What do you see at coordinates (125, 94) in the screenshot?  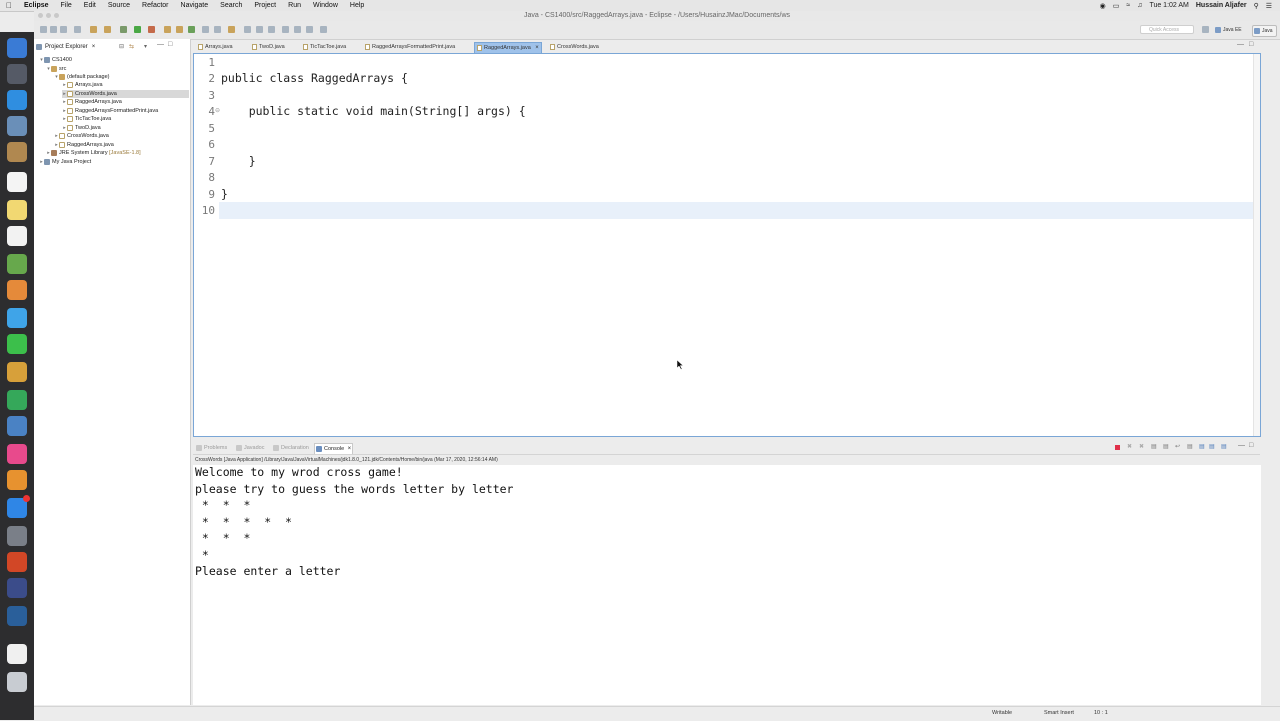 I see `tree-item-file-selected: ▸ CrossWords.java` at bounding box center [125, 94].